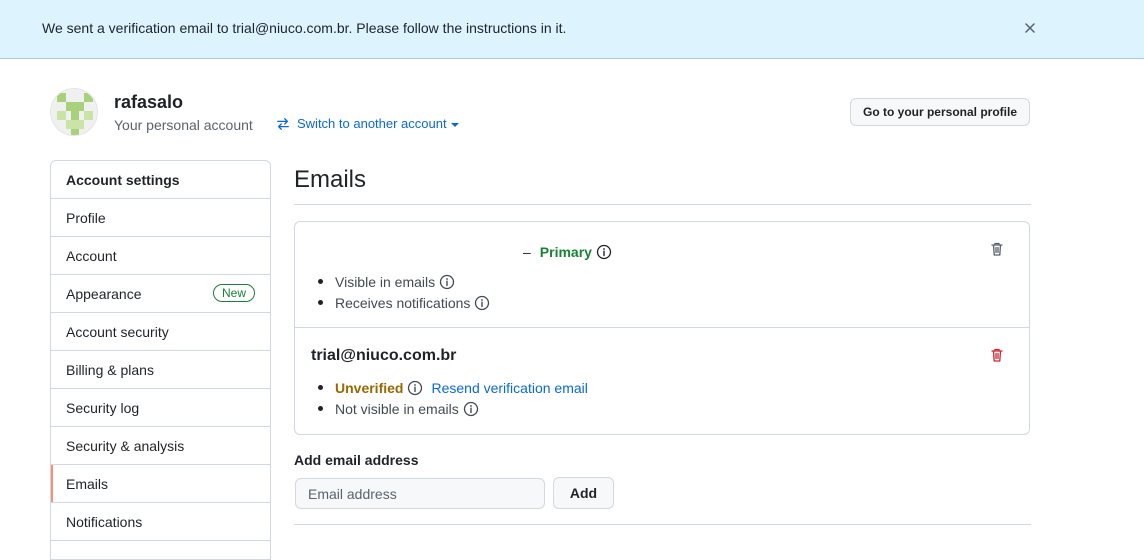 Image resolution: width=1144 pixels, height=560 pixels. What do you see at coordinates (160, 408) in the screenshot?
I see `sidebar-item-security-log: Security log` at bounding box center [160, 408].